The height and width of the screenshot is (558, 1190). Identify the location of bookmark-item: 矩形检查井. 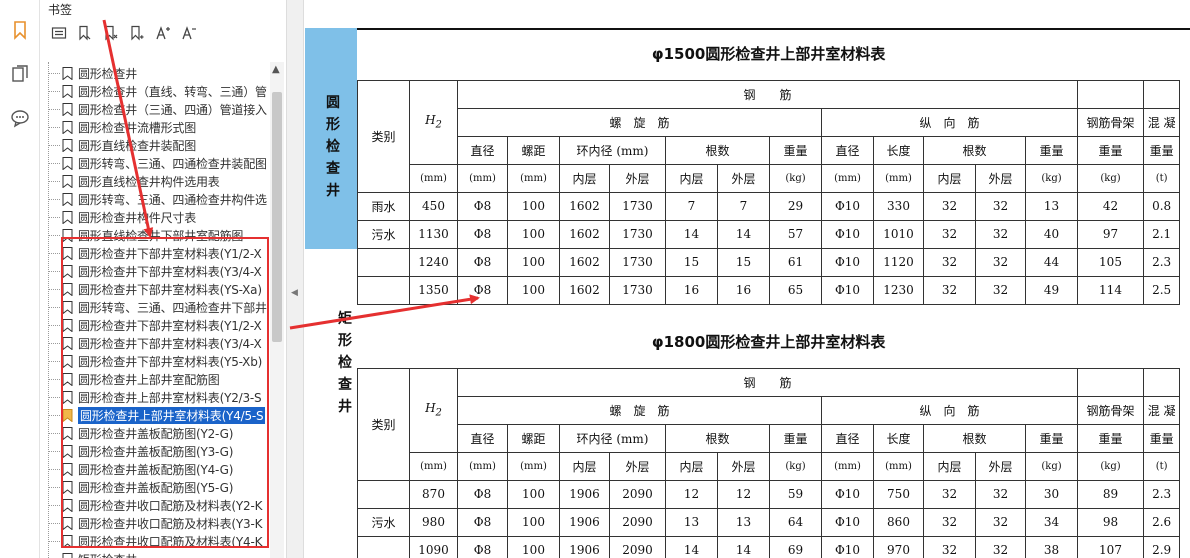
(155, 554).